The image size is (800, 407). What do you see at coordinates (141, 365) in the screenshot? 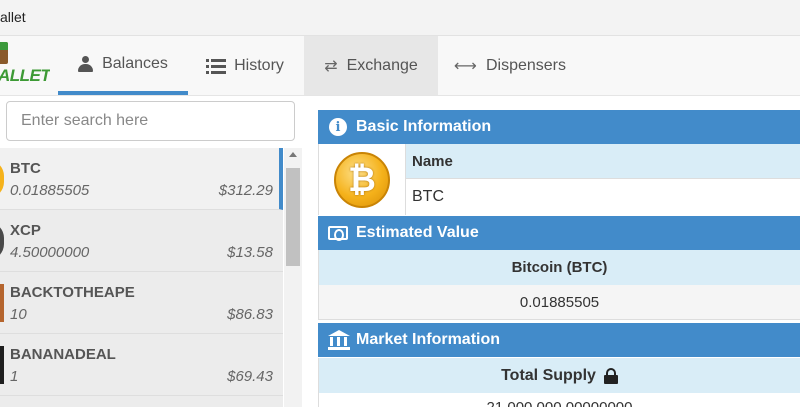
I see `asset-item-bananadeal: BANANADEAL 1 $69.43` at bounding box center [141, 365].